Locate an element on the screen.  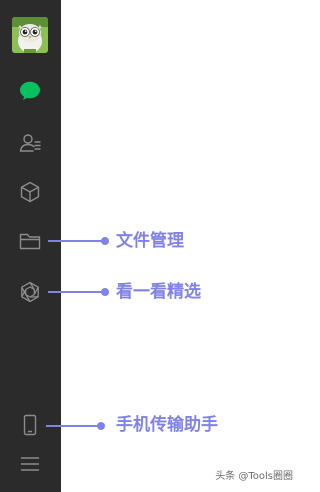
callout-line-phone-transfer is located at coordinates (73, 426).